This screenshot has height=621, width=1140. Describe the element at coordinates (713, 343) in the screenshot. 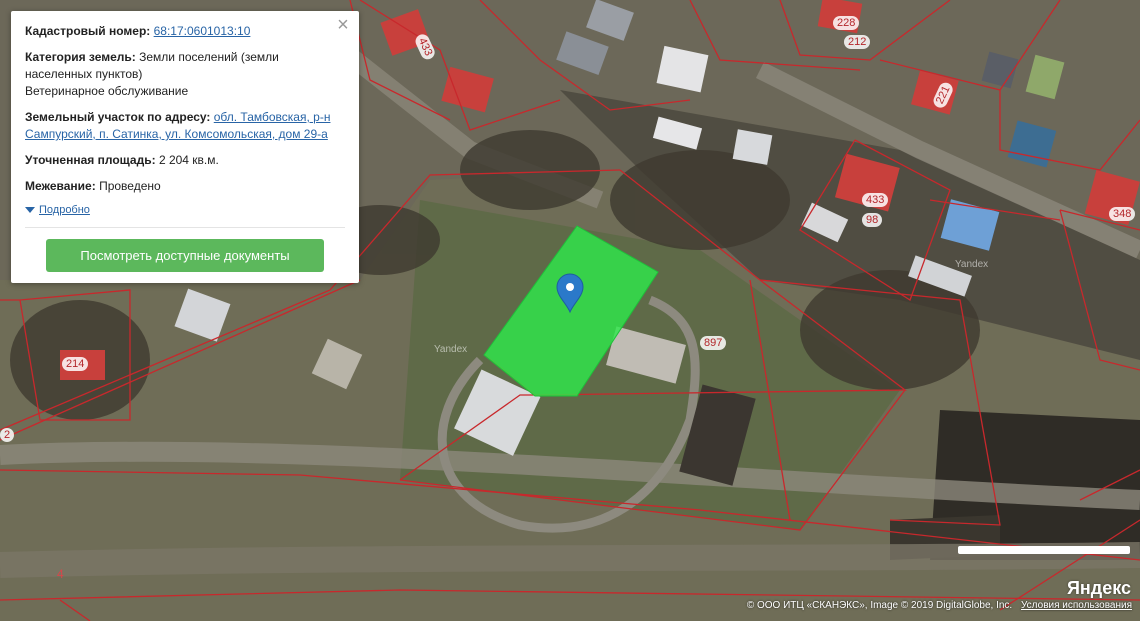

I see `lot-label-897: 897` at that location.